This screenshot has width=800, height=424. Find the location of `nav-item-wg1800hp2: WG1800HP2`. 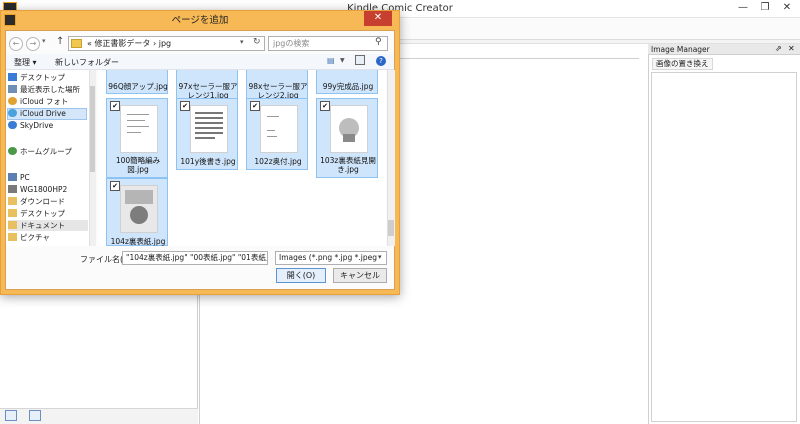

nav-item-wg1800hp2: WG1800HP2 is located at coordinates (48, 189).